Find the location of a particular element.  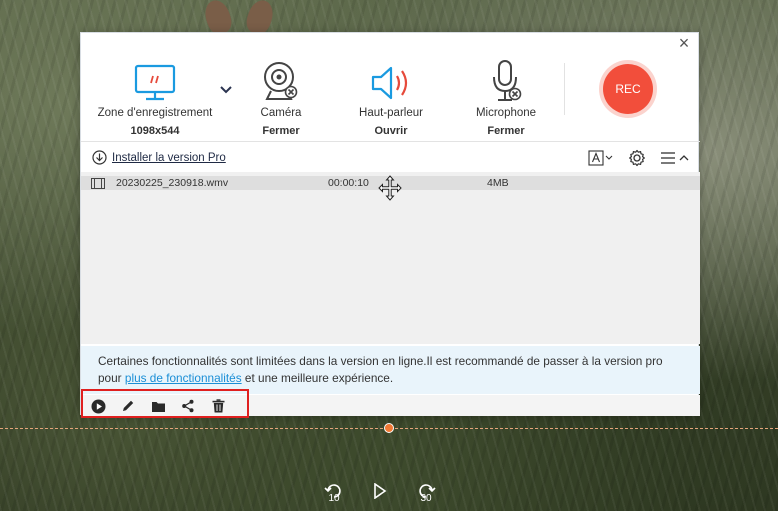

play-button is located at coordinates (380, 491).